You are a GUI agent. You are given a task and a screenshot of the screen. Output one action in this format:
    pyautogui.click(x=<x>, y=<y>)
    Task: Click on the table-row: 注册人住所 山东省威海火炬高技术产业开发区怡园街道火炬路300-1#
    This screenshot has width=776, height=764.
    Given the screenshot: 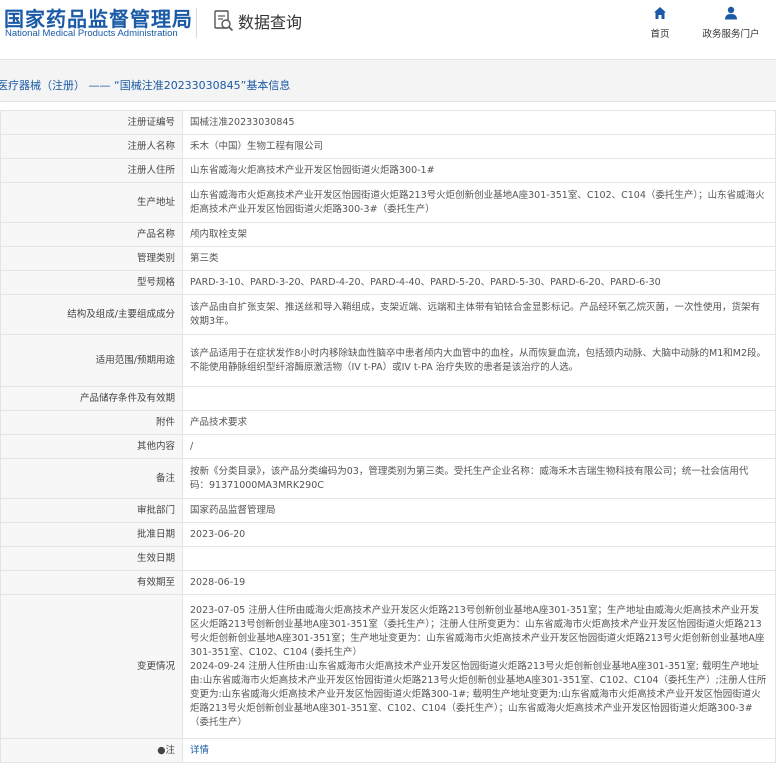 What is the action you would take?
    pyautogui.click(x=388, y=170)
    